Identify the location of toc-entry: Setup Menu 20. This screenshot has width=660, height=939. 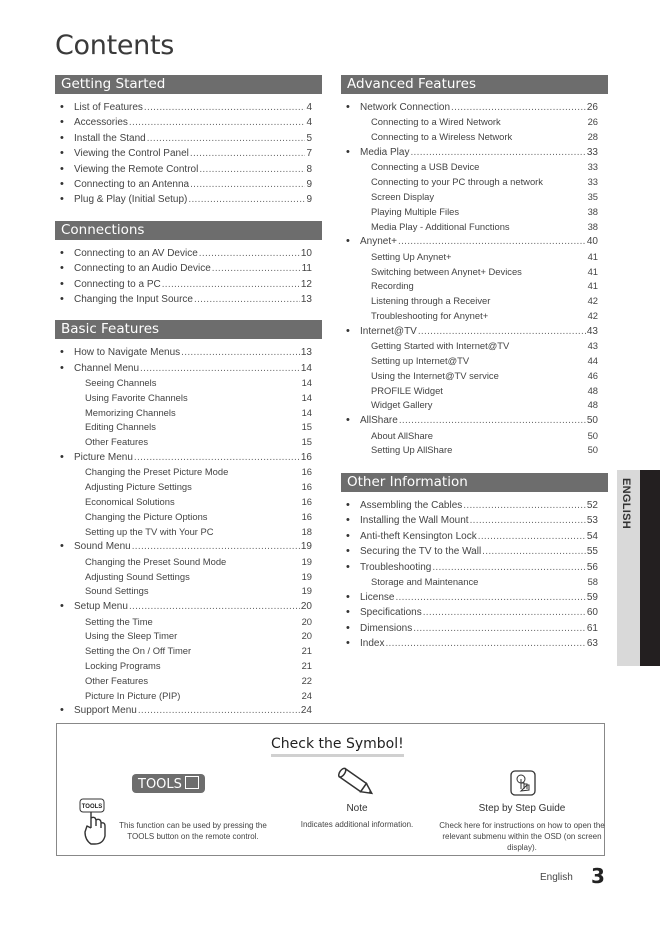
(188, 607).